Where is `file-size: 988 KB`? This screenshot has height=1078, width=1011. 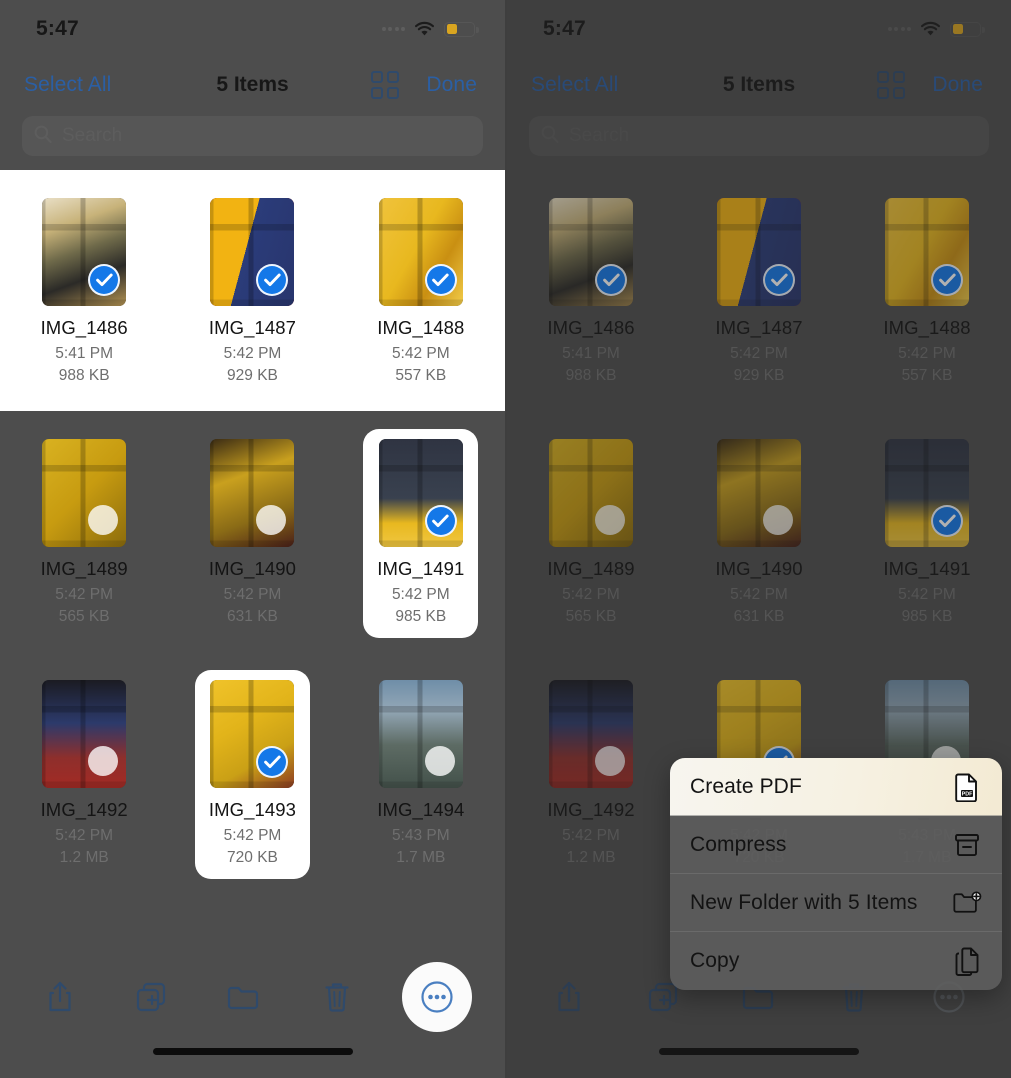
file-size: 988 KB is located at coordinates (84, 375).